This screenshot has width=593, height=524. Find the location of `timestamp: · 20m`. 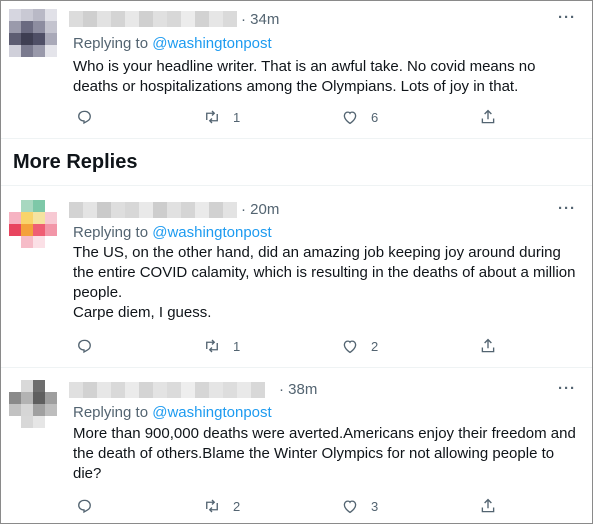

timestamp: · 20m is located at coordinates (260, 209).